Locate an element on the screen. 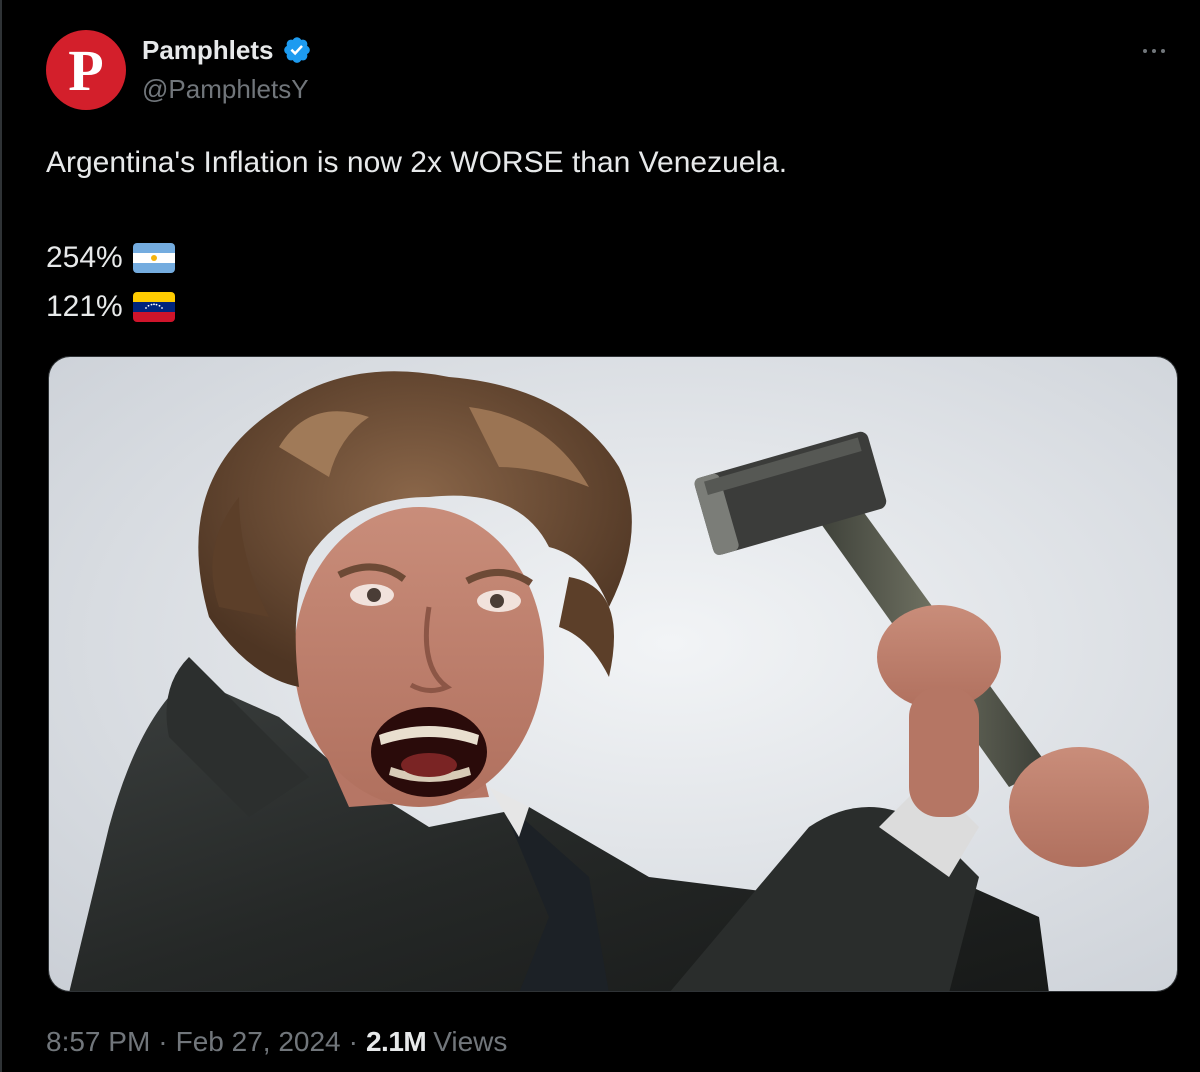 The height and width of the screenshot is (1072, 1200). author-name-row: Pamphlets is located at coordinates (227, 50).